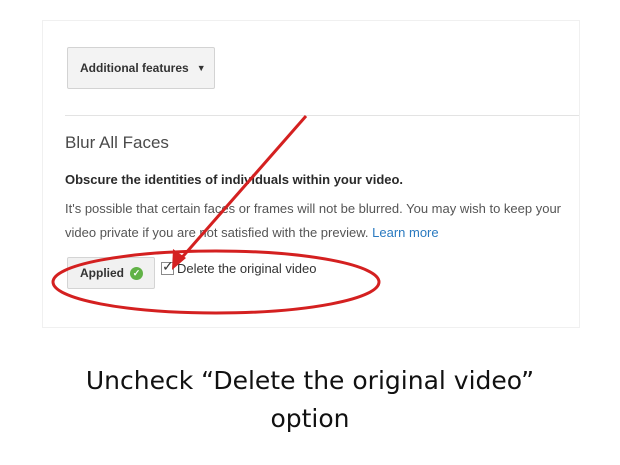  What do you see at coordinates (310, 380) in the screenshot?
I see `caption-line-1: Uncheck “Delete the original video”` at bounding box center [310, 380].